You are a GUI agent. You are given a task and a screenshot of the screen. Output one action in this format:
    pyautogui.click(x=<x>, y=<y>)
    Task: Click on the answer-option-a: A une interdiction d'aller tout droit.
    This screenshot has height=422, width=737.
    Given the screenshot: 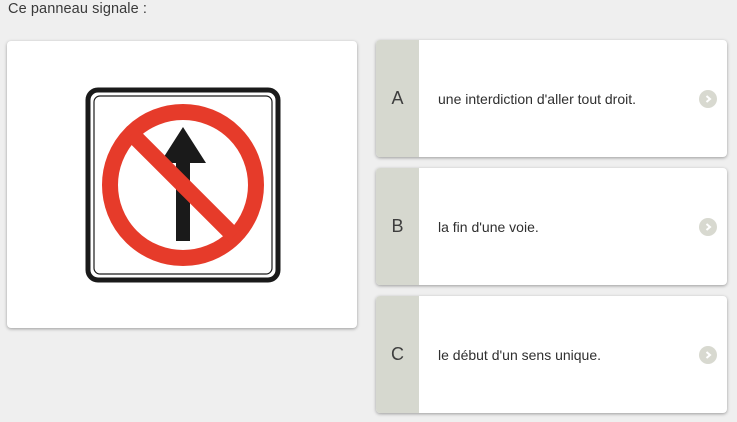 What is the action you would take?
    pyautogui.click(x=551, y=98)
    